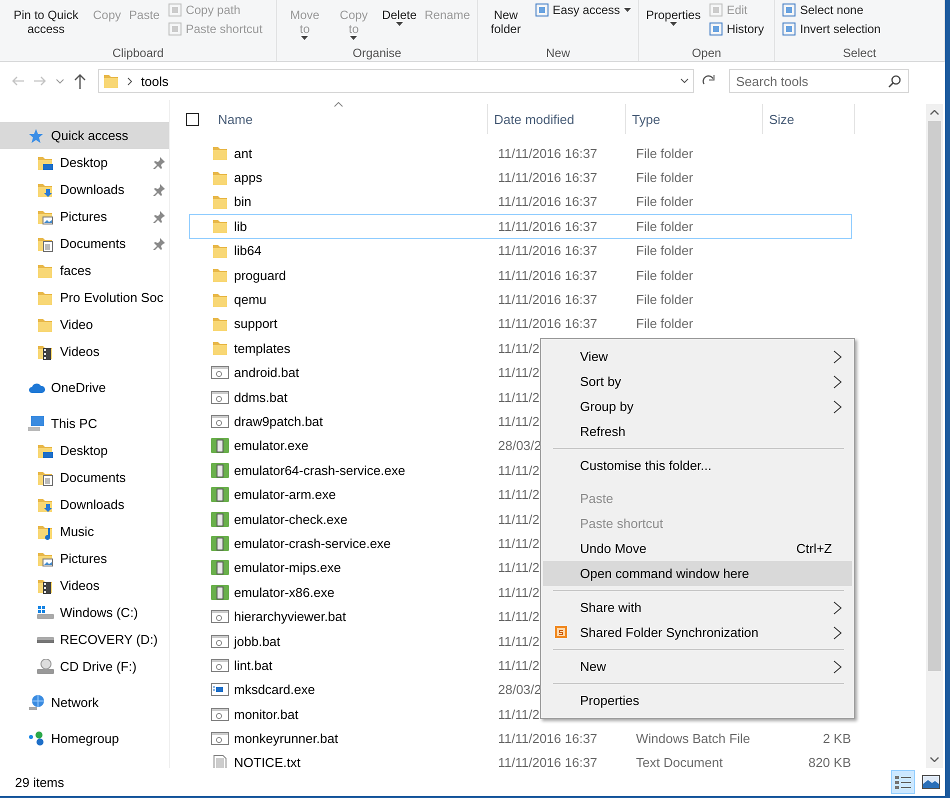  I want to click on recent-locations-button, so click(60, 81).